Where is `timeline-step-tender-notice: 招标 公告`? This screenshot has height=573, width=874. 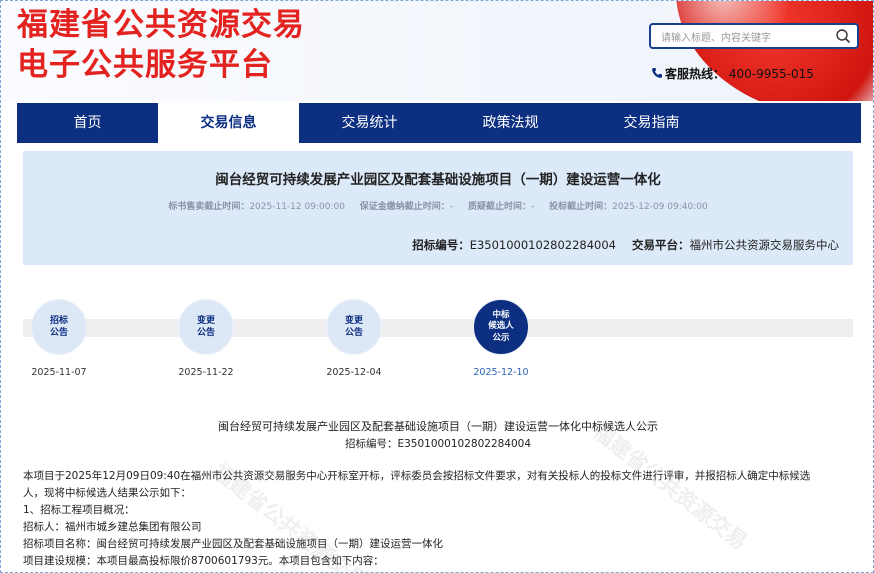 timeline-step-tender-notice: 招标 公告 is located at coordinates (59, 327).